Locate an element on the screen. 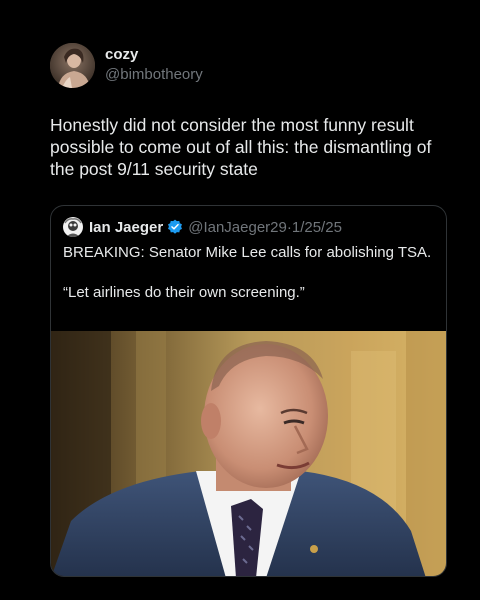  quoted-author-handle: @IanJaeger29 is located at coordinates (237, 227).